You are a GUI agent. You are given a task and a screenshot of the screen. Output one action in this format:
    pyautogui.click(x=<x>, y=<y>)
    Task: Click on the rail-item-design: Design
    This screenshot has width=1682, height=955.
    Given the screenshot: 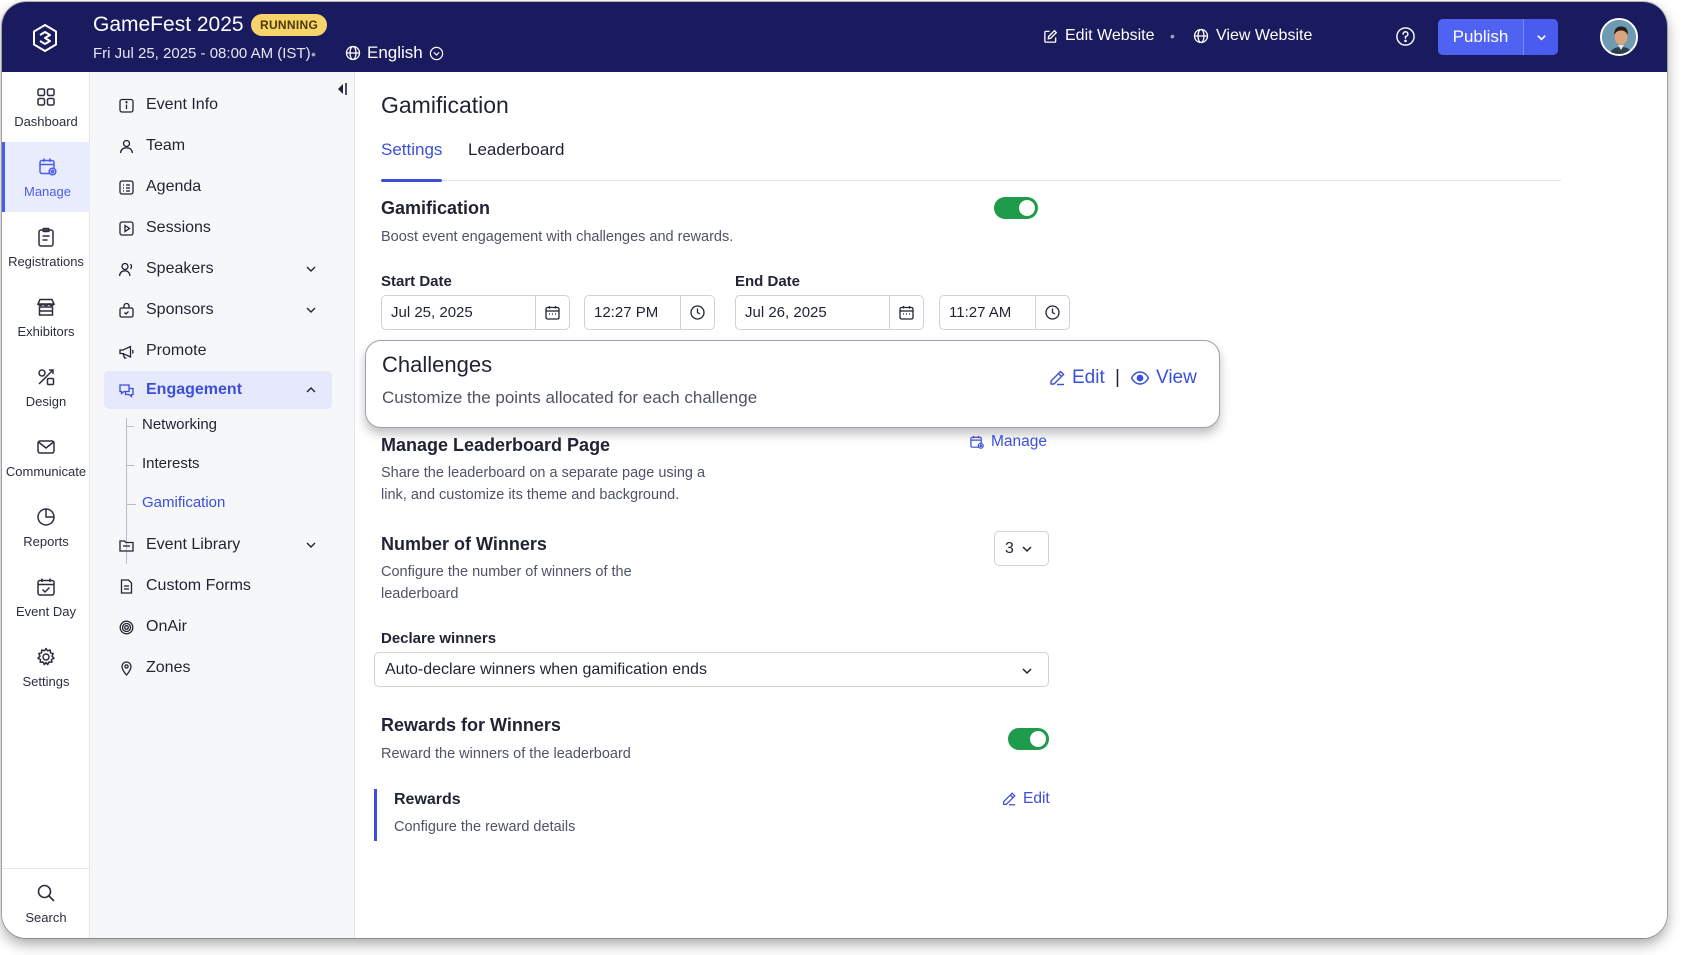 What is the action you would take?
    pyautogui.click(x=46, y=387)
    